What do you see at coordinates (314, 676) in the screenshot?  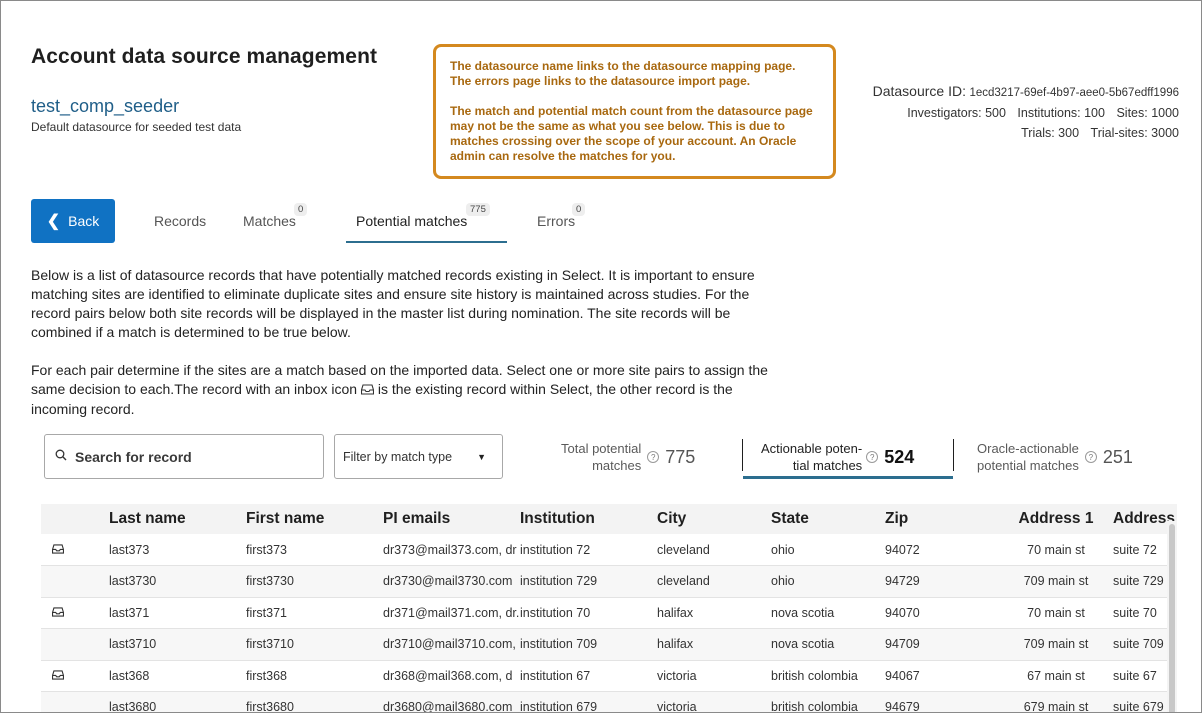 I see `cell-first-name: first368` at bounding box center [314, 676].